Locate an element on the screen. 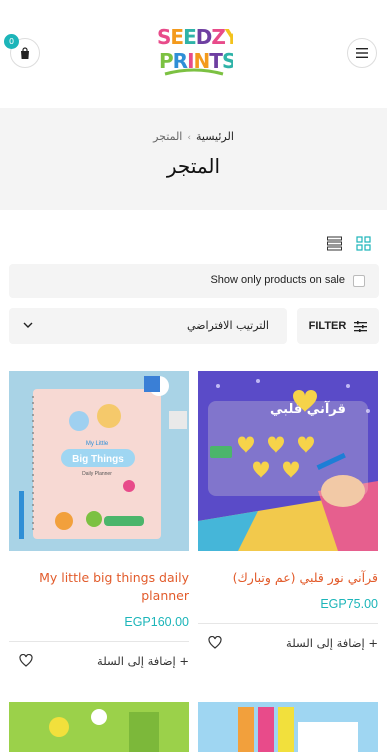 The height and width of the screenshot is (752, 387). product-image-text-3: Daily Planner is located at coordinates (97, 474).